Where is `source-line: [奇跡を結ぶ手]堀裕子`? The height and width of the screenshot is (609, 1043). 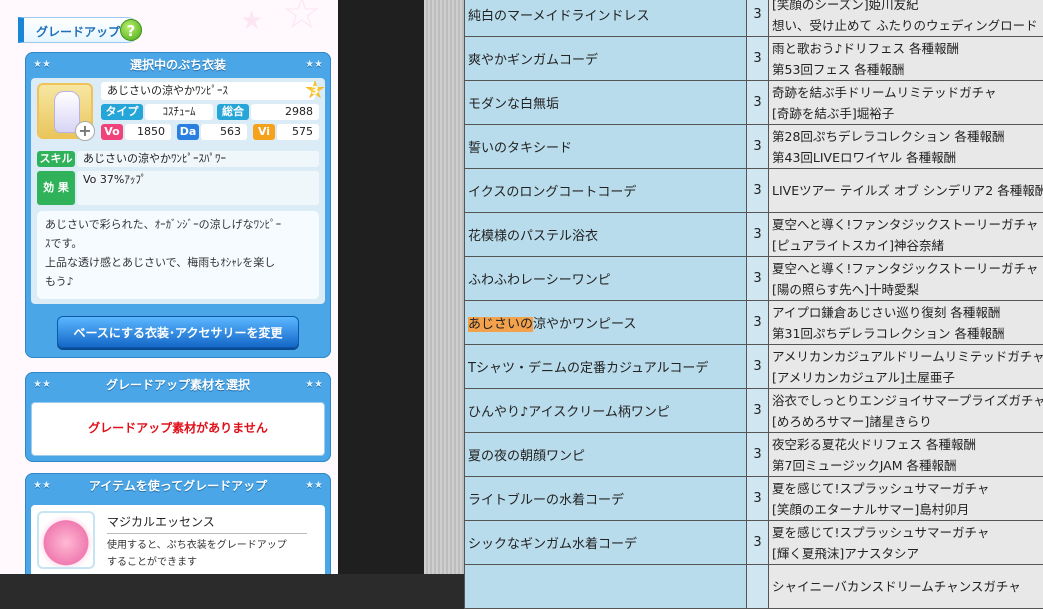
source-line: [奇跡を結ぶ手]堀裕子 is located at coordinates (907, 113).